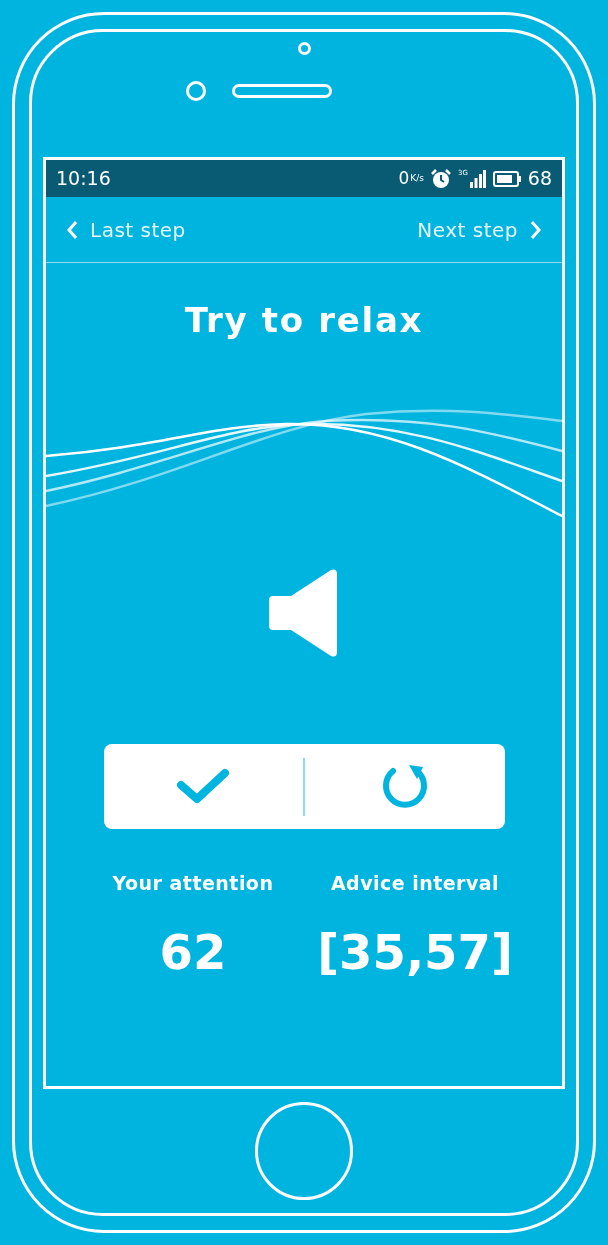  I want to click on status-time: 10:16, so click(83, 179).